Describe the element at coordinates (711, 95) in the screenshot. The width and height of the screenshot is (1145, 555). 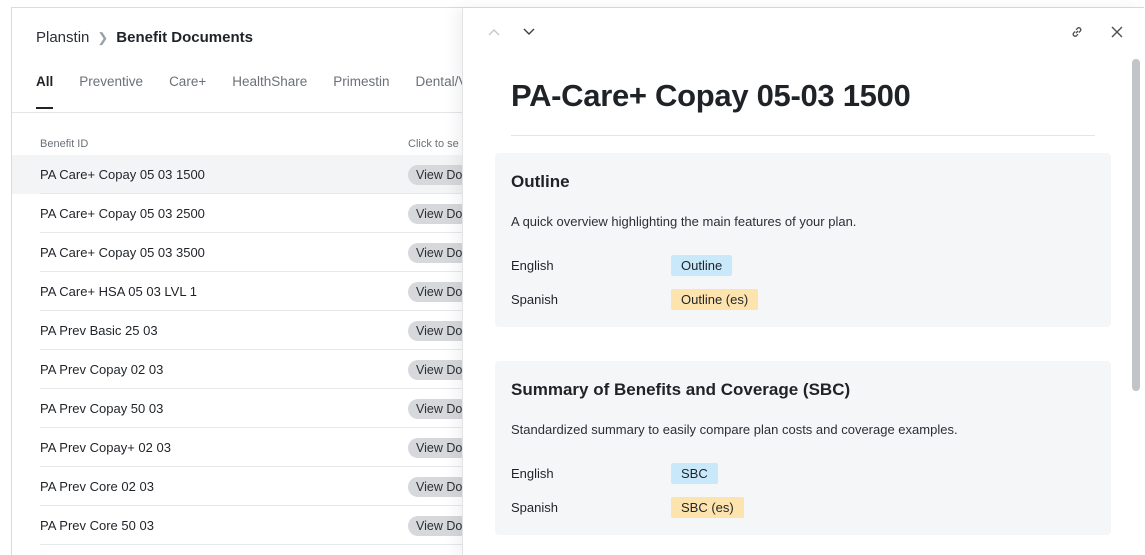
I see `document-title: PA-Care+ Copay 05-03 1500` at that location.